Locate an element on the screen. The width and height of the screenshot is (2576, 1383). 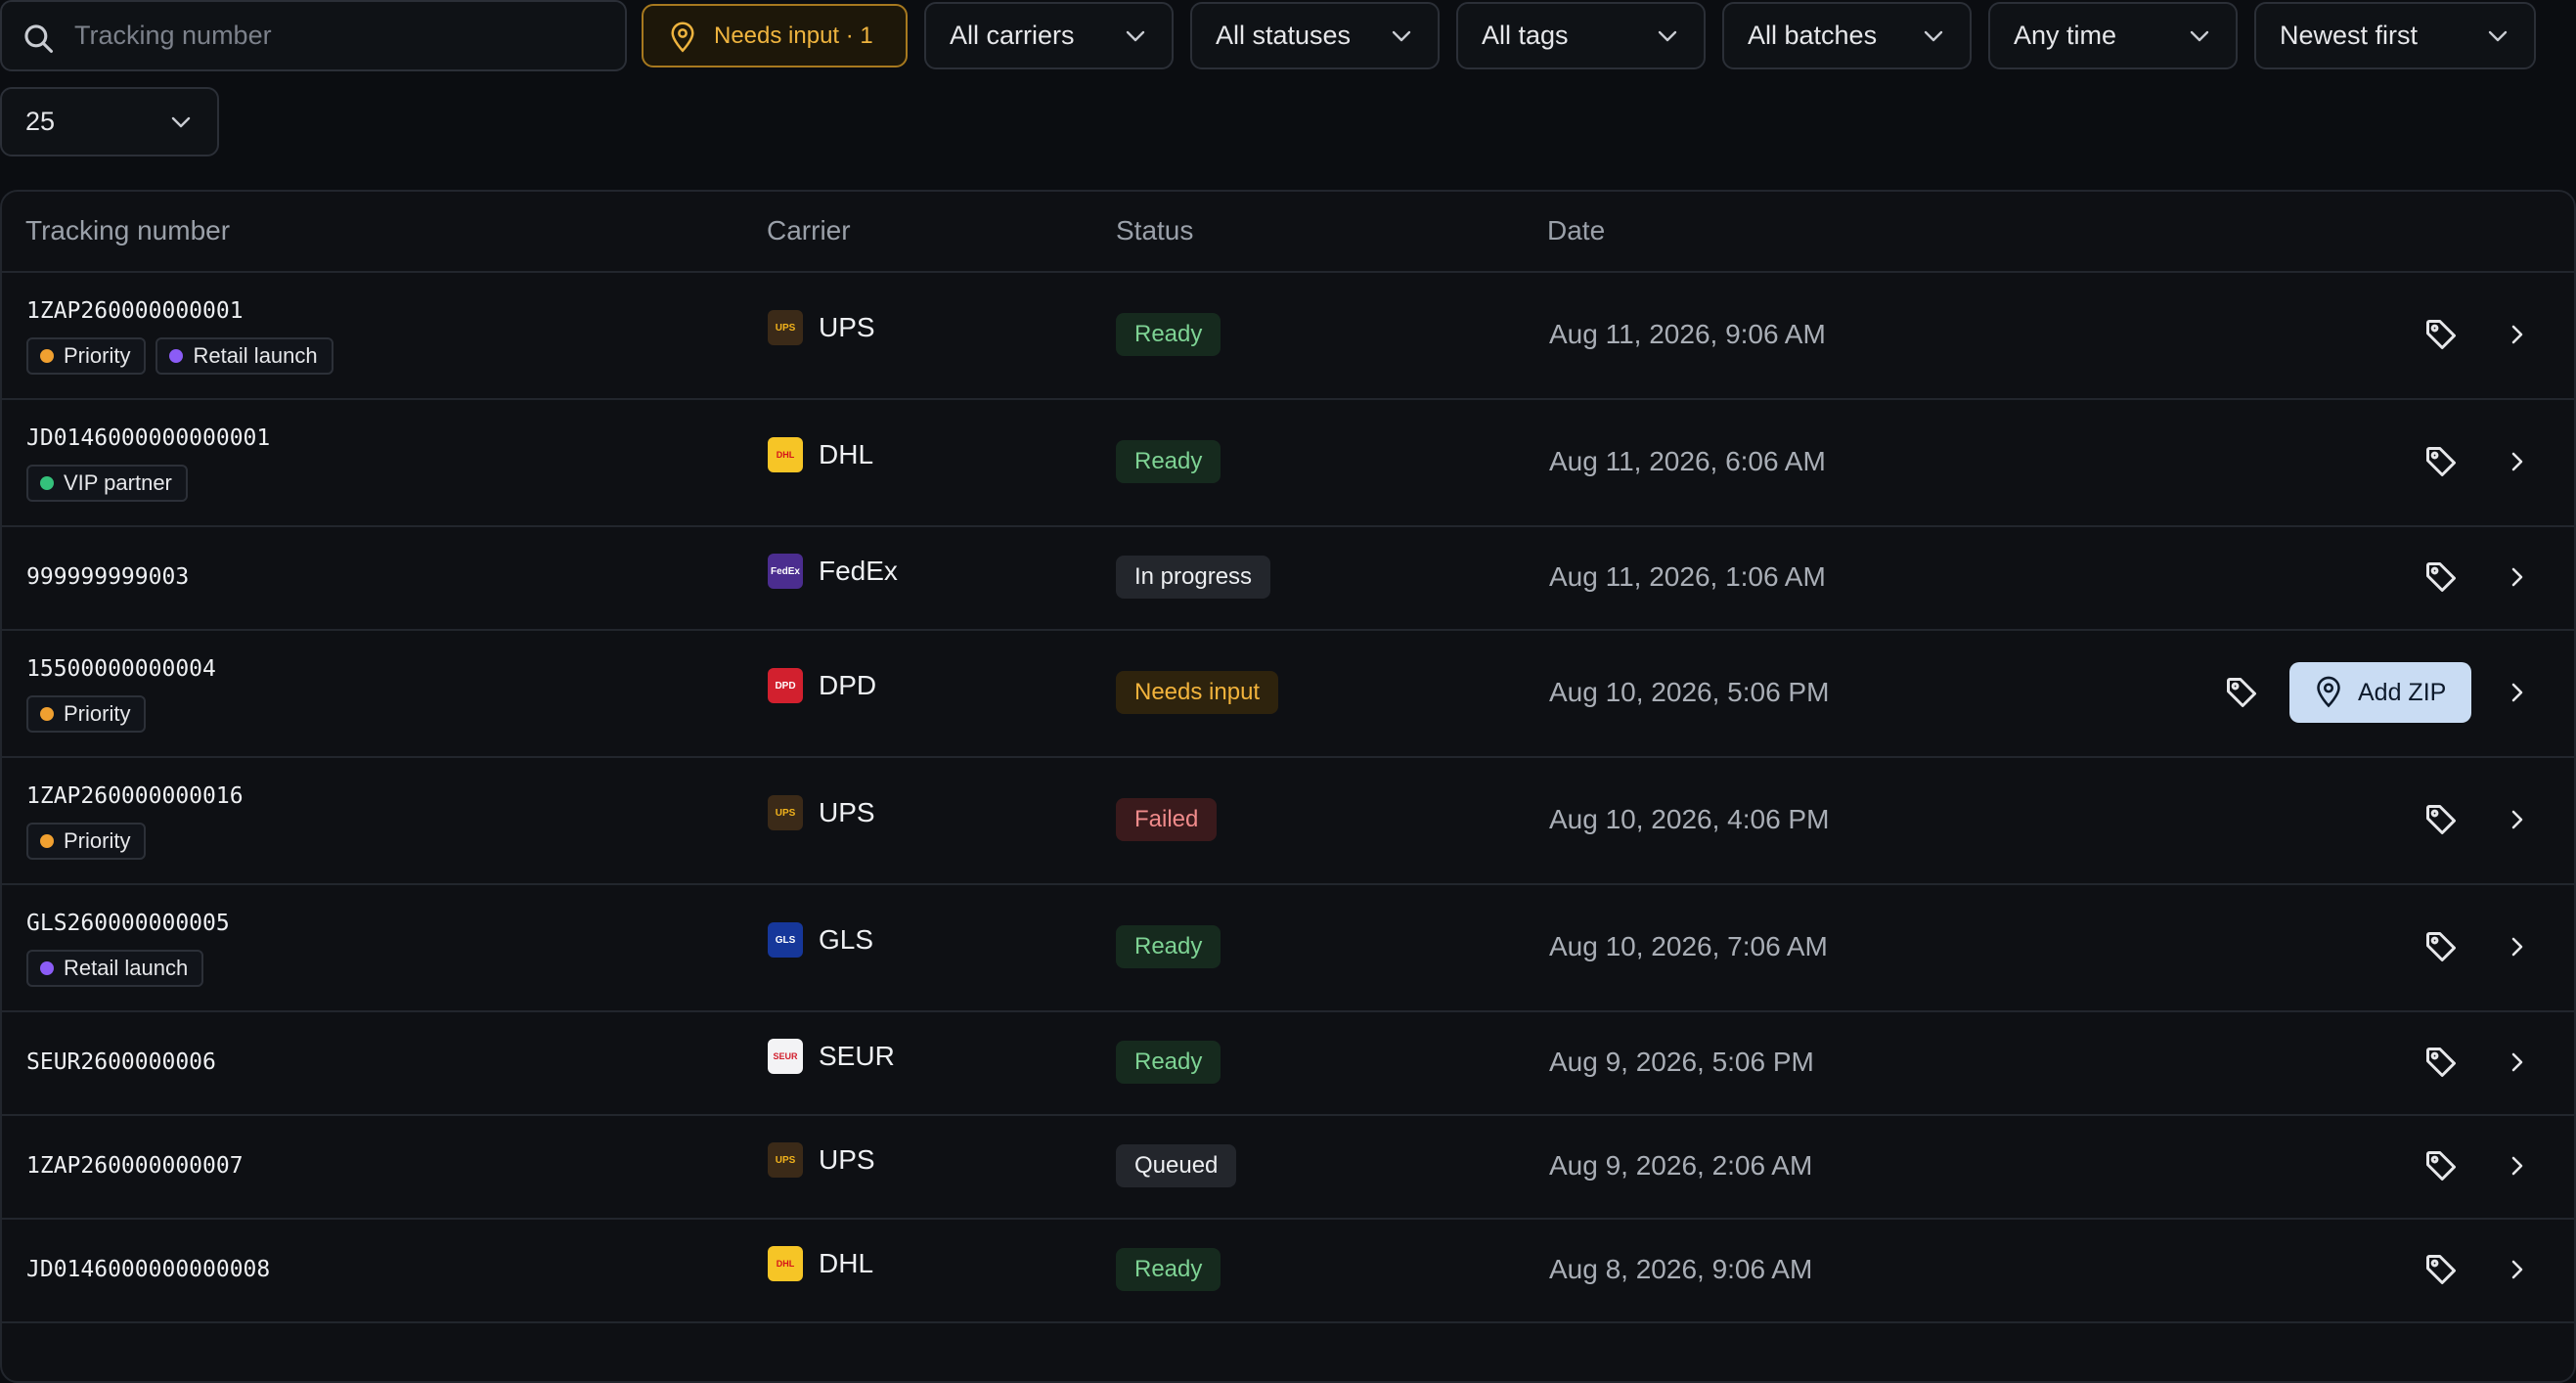
shipment-date: Aug 10, 2026, 4:06 PM is located at coordinates (1689, 819).